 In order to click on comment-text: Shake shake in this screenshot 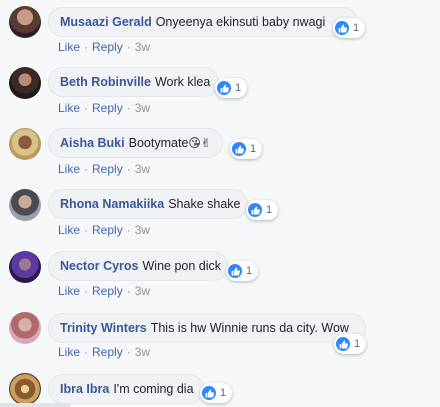, I will do `click(204, 204)`.